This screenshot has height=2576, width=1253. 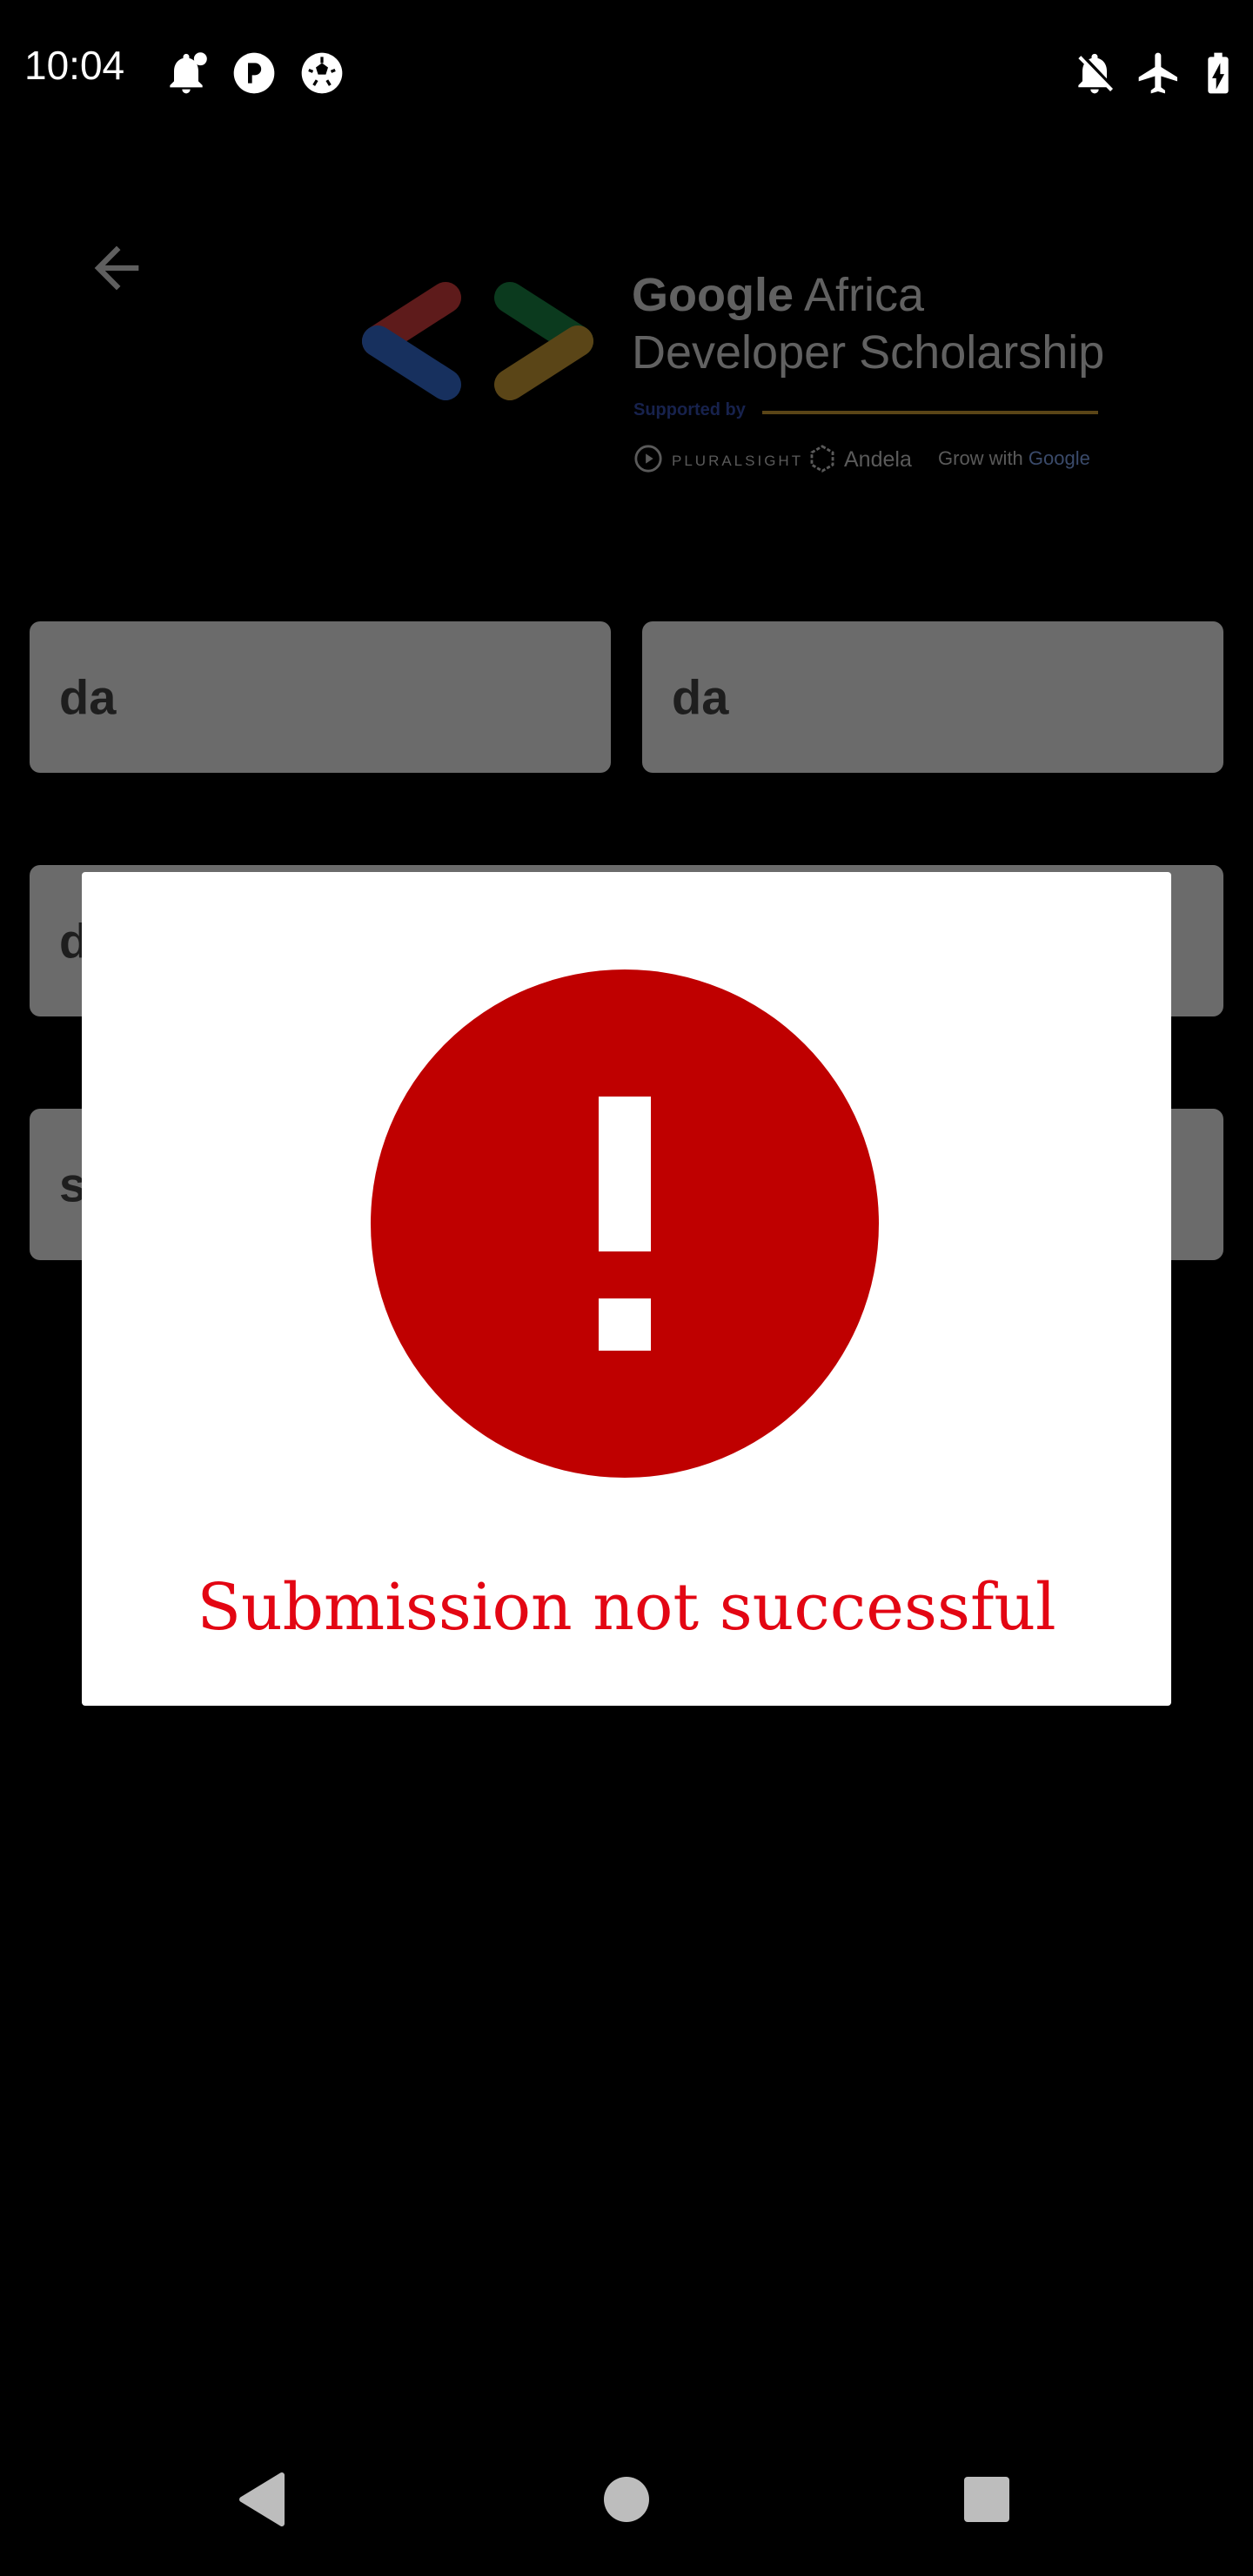 I want to click on last-name-value: da, so click(x=700, y=697).